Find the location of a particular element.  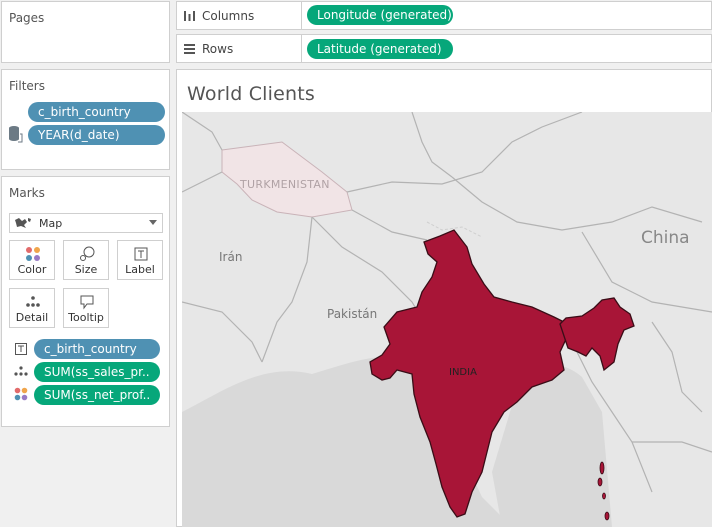

india-northeast is located at coordinates (597, 334).